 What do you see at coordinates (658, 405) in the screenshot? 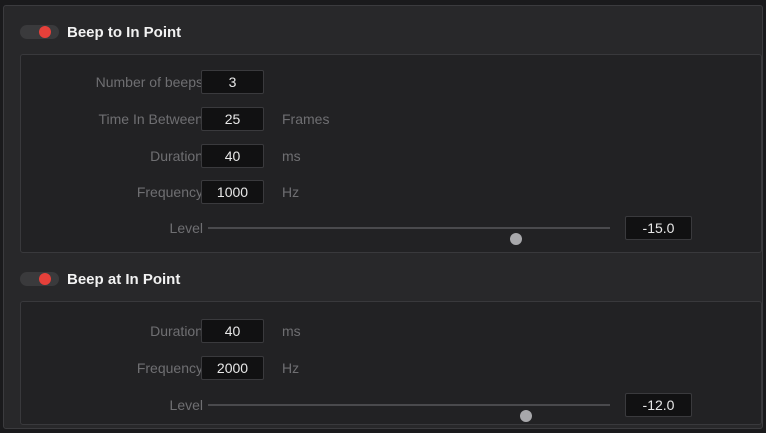
I see `level-value-input: -12.0` at bounding box center [658, 405].